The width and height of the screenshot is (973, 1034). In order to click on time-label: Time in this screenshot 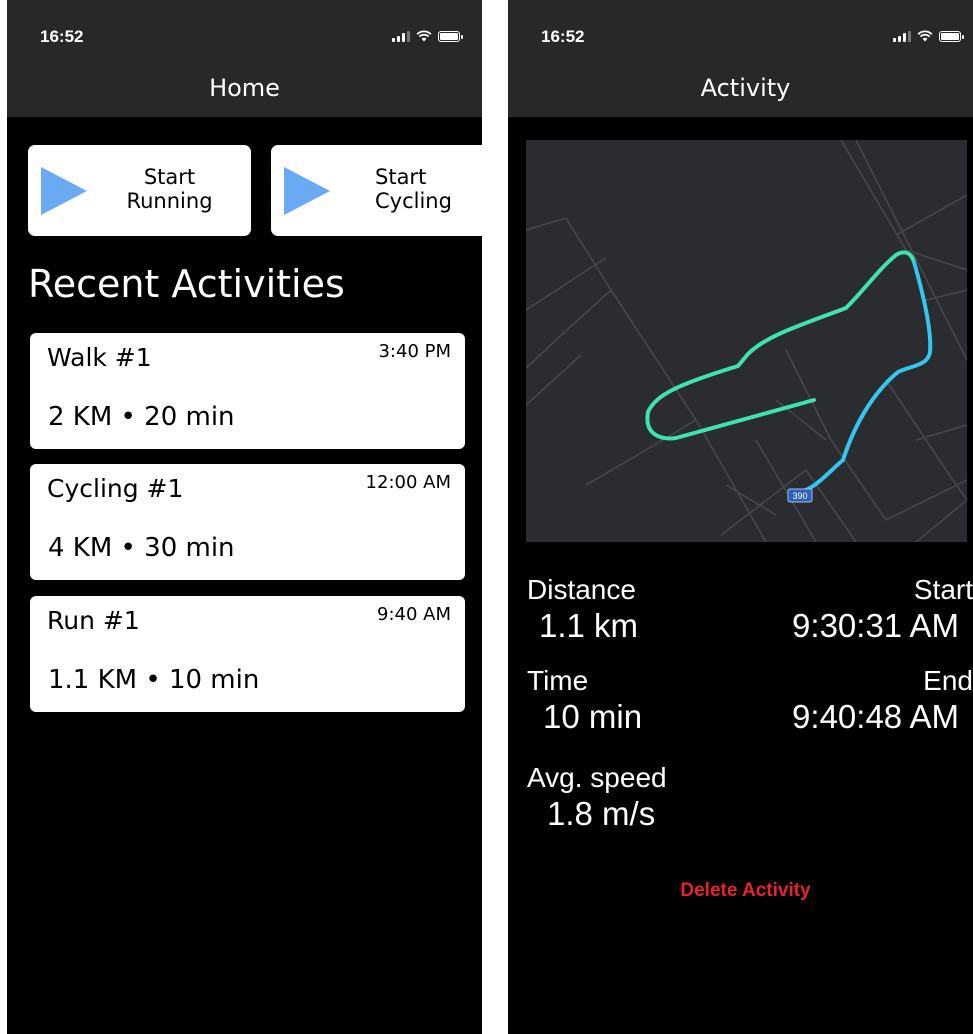, I will do `click(558, 680)`.